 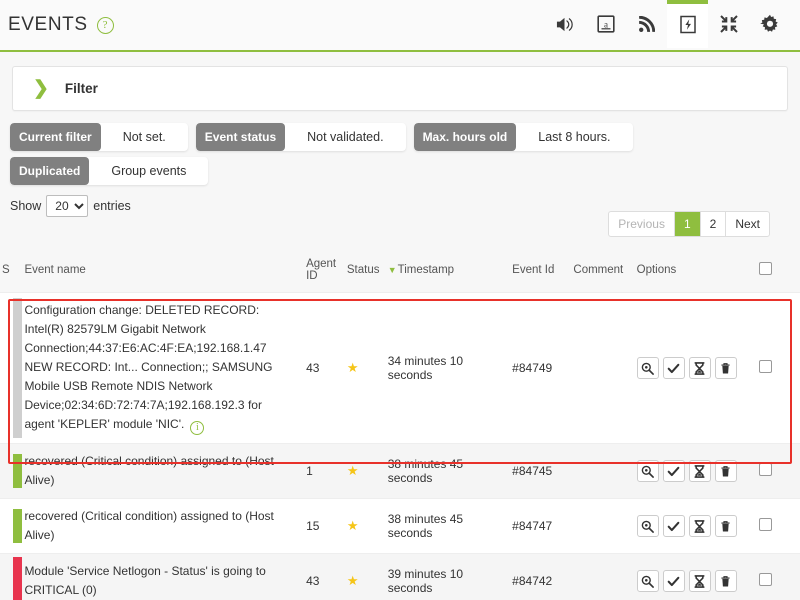 I want to click on gear-settings-icon, so click(x=769, y=24).